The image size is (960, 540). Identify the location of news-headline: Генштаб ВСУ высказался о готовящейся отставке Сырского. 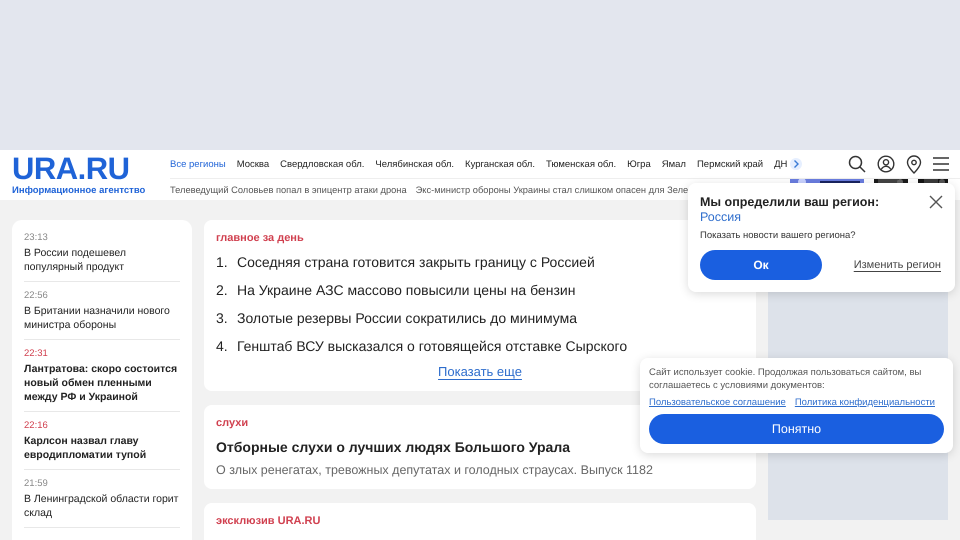
(432, 346).